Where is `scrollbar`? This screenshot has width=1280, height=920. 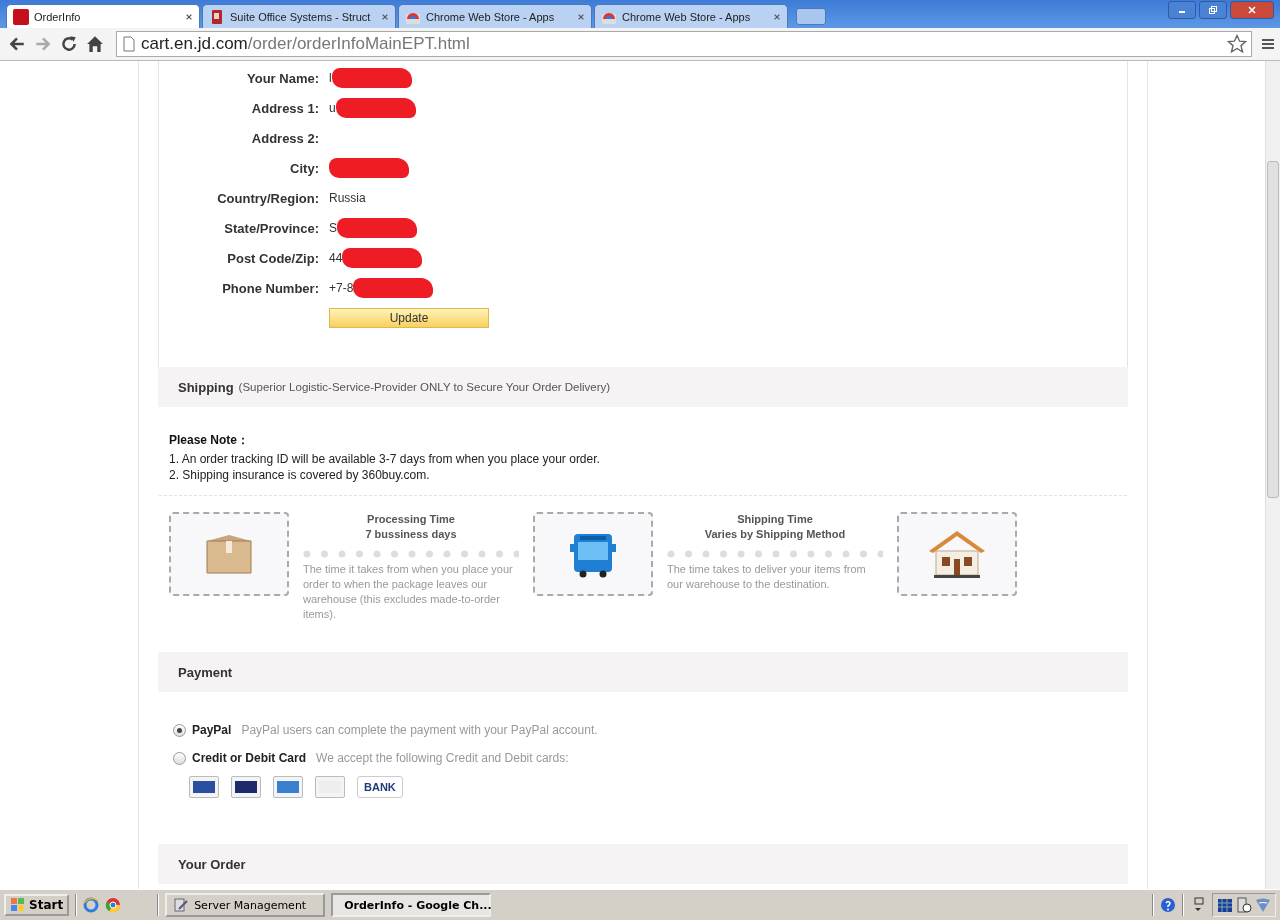 scrollbar is located at coordinates (1272, 475).